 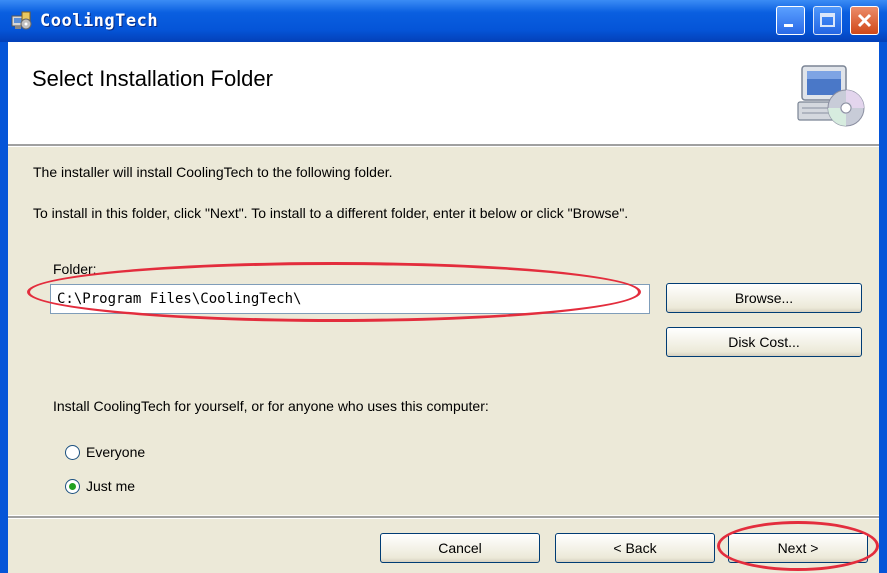 I want to click on radio-just-me: Just me, so click(x=125, y=487).